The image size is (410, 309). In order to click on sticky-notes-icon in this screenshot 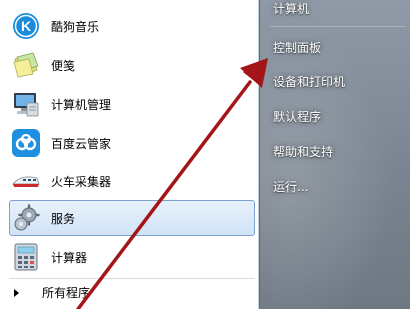, I will do `click(26, 65)`.